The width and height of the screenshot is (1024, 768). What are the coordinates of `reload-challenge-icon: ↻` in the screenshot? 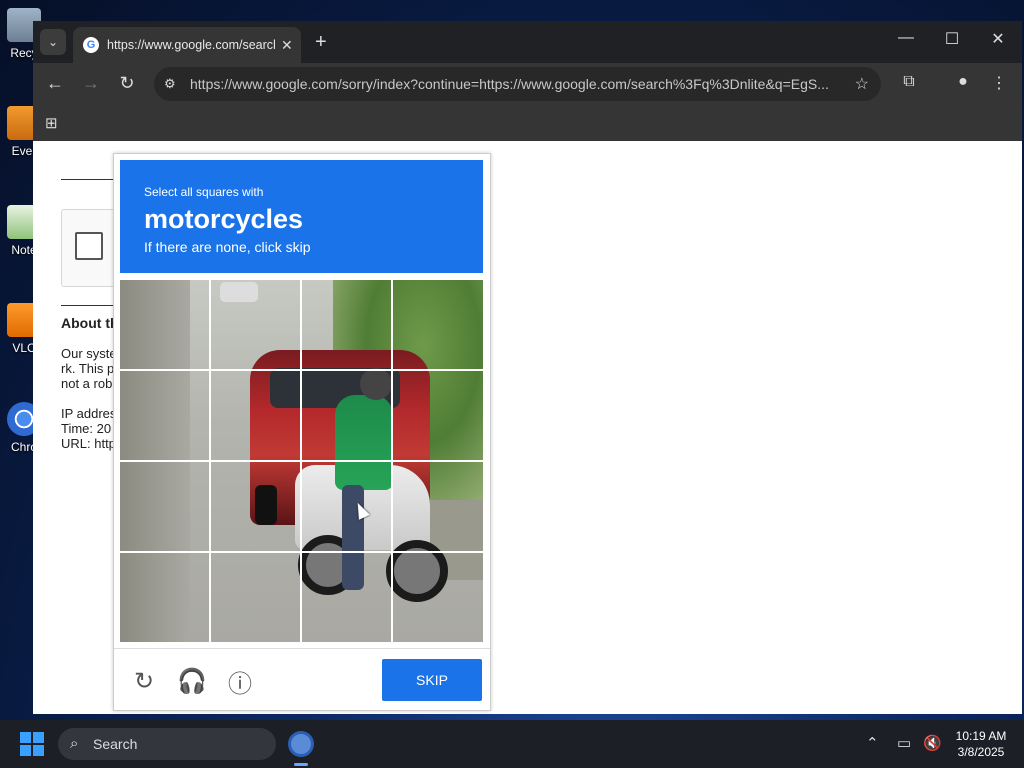 It's located at (144, 681).